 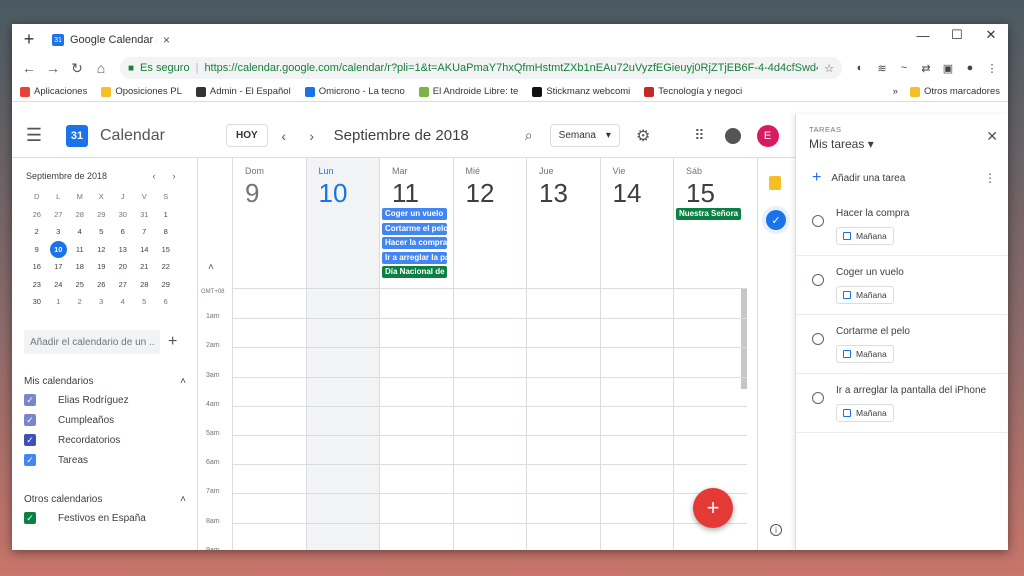 I want to click on mini-day: 15, so click(x=166, y=250).